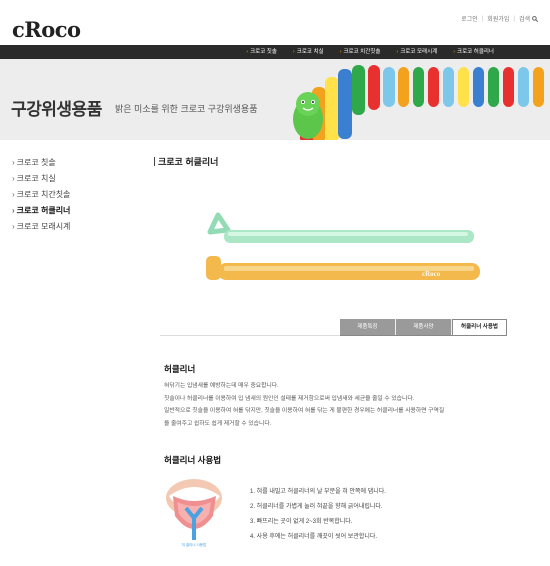 The height and width of the screenshot is (566, 550). I want to click on usage-step: 2. 허클리너를 가볍게 눌러 혀끝을 향해 긁어내립니다., so click(316, 507).